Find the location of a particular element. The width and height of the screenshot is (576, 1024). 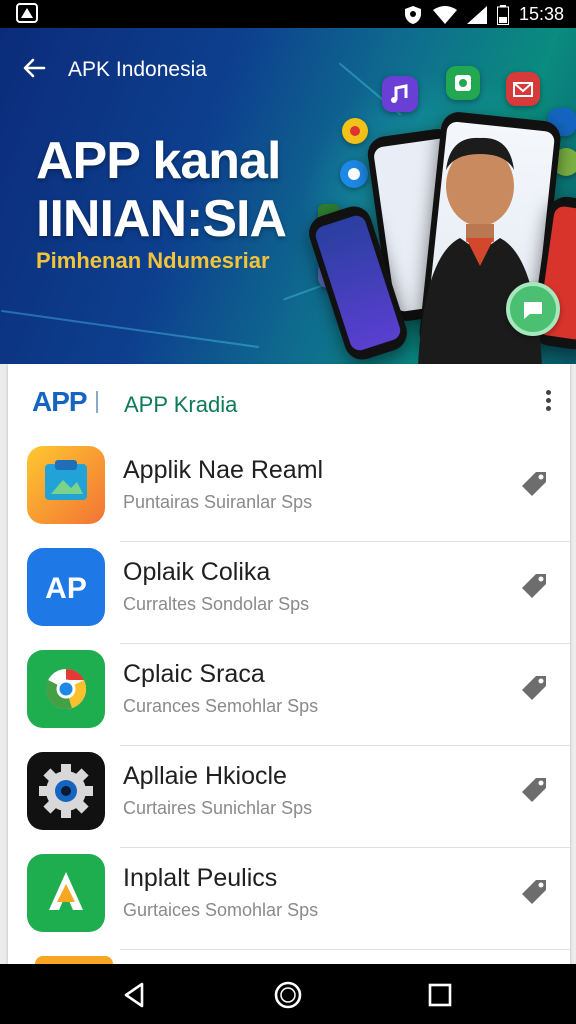

svg-text: AP is located at coordinates (66, 588).